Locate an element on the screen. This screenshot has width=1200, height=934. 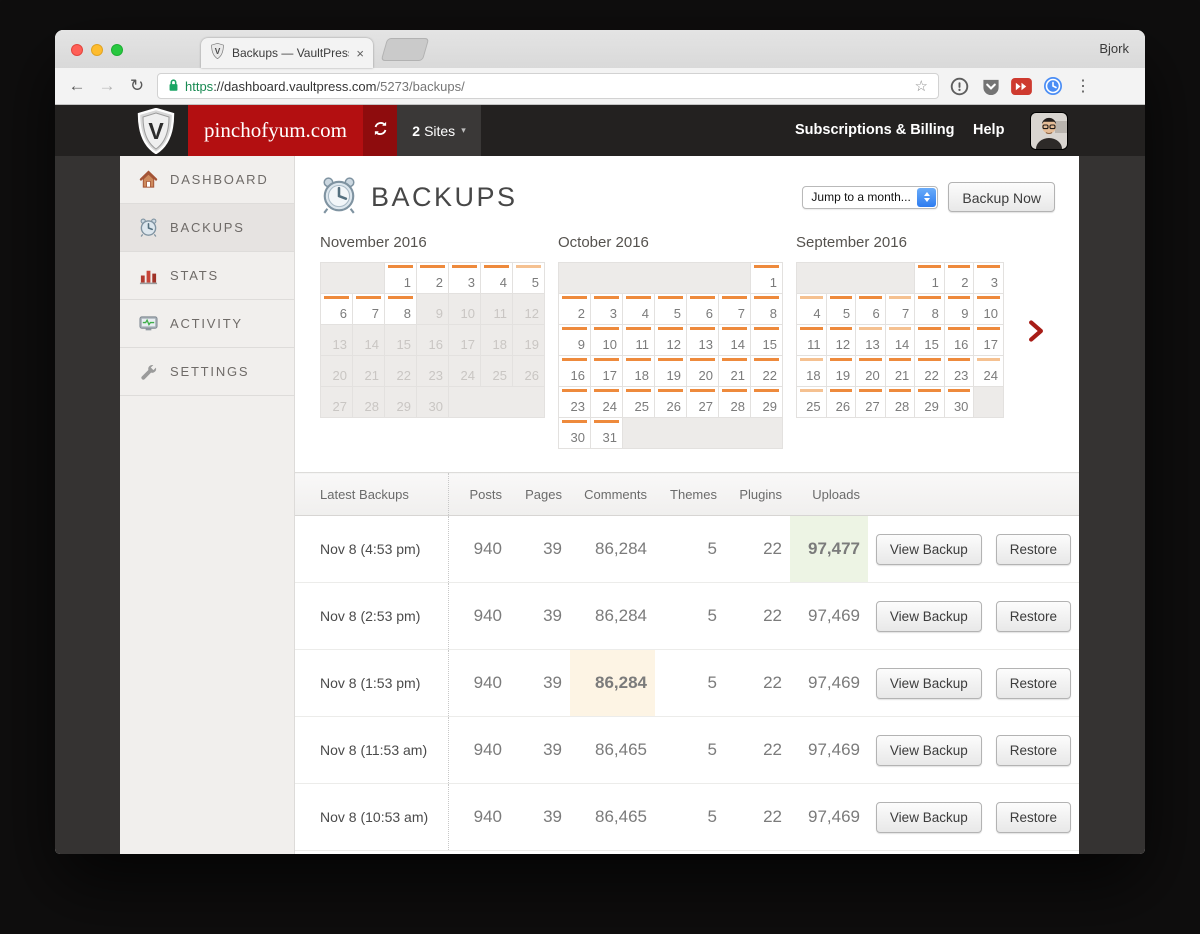
calendar-day: 21 is located at coordinates (735, 371).